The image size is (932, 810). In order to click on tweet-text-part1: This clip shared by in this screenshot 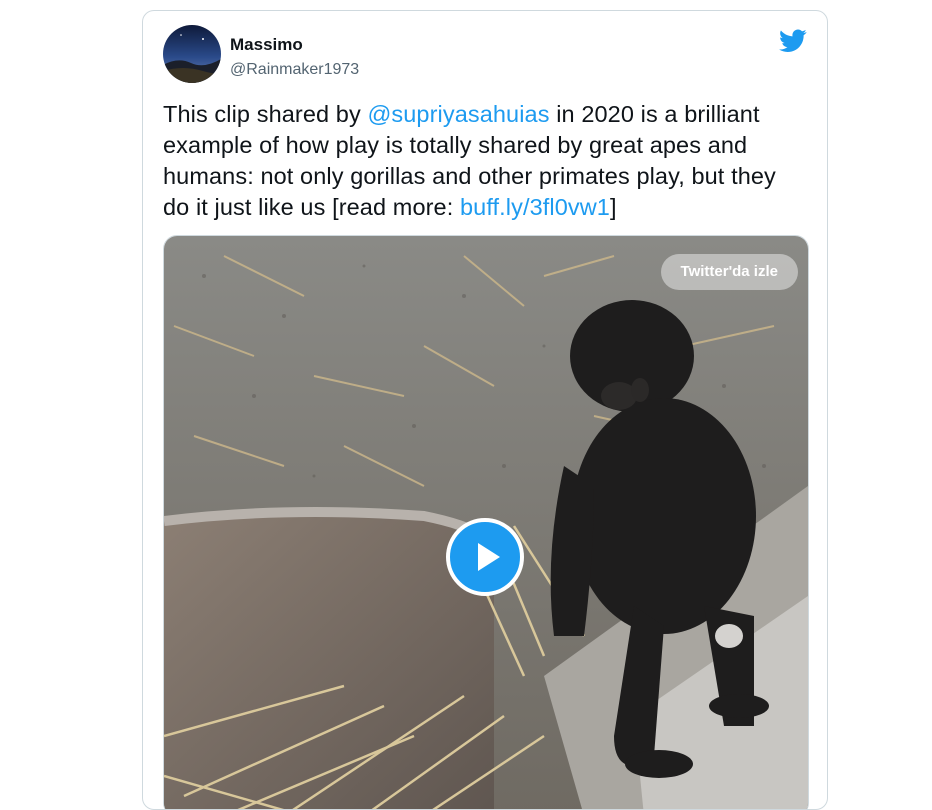, I will do `click(265, 114)`.